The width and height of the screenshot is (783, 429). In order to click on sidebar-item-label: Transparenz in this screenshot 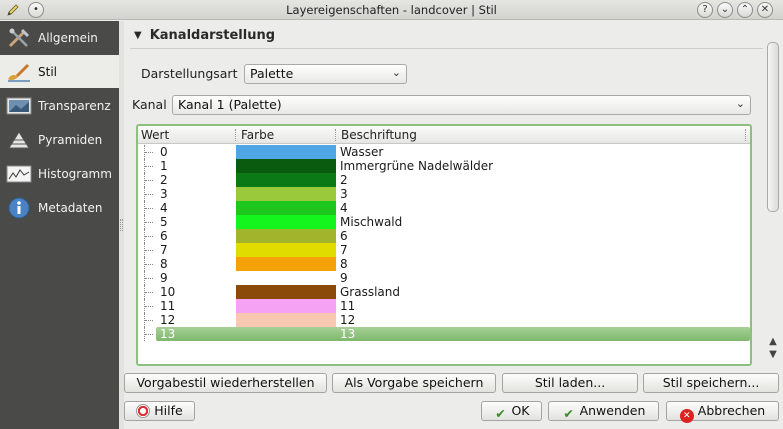, I will do `click(74, 105)`.